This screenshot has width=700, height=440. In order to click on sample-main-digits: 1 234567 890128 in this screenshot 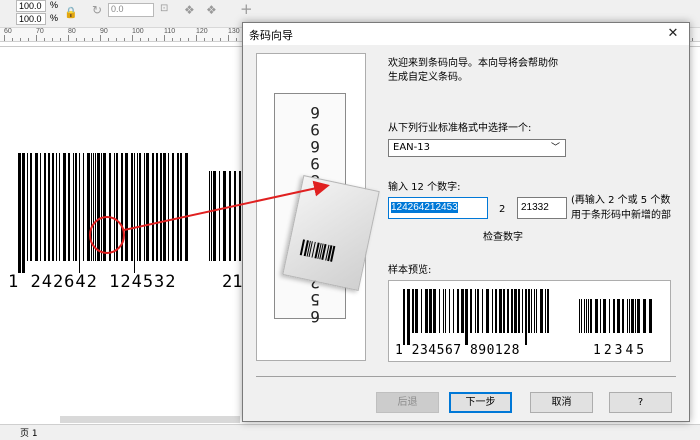, I will do `click(457, 350)`.